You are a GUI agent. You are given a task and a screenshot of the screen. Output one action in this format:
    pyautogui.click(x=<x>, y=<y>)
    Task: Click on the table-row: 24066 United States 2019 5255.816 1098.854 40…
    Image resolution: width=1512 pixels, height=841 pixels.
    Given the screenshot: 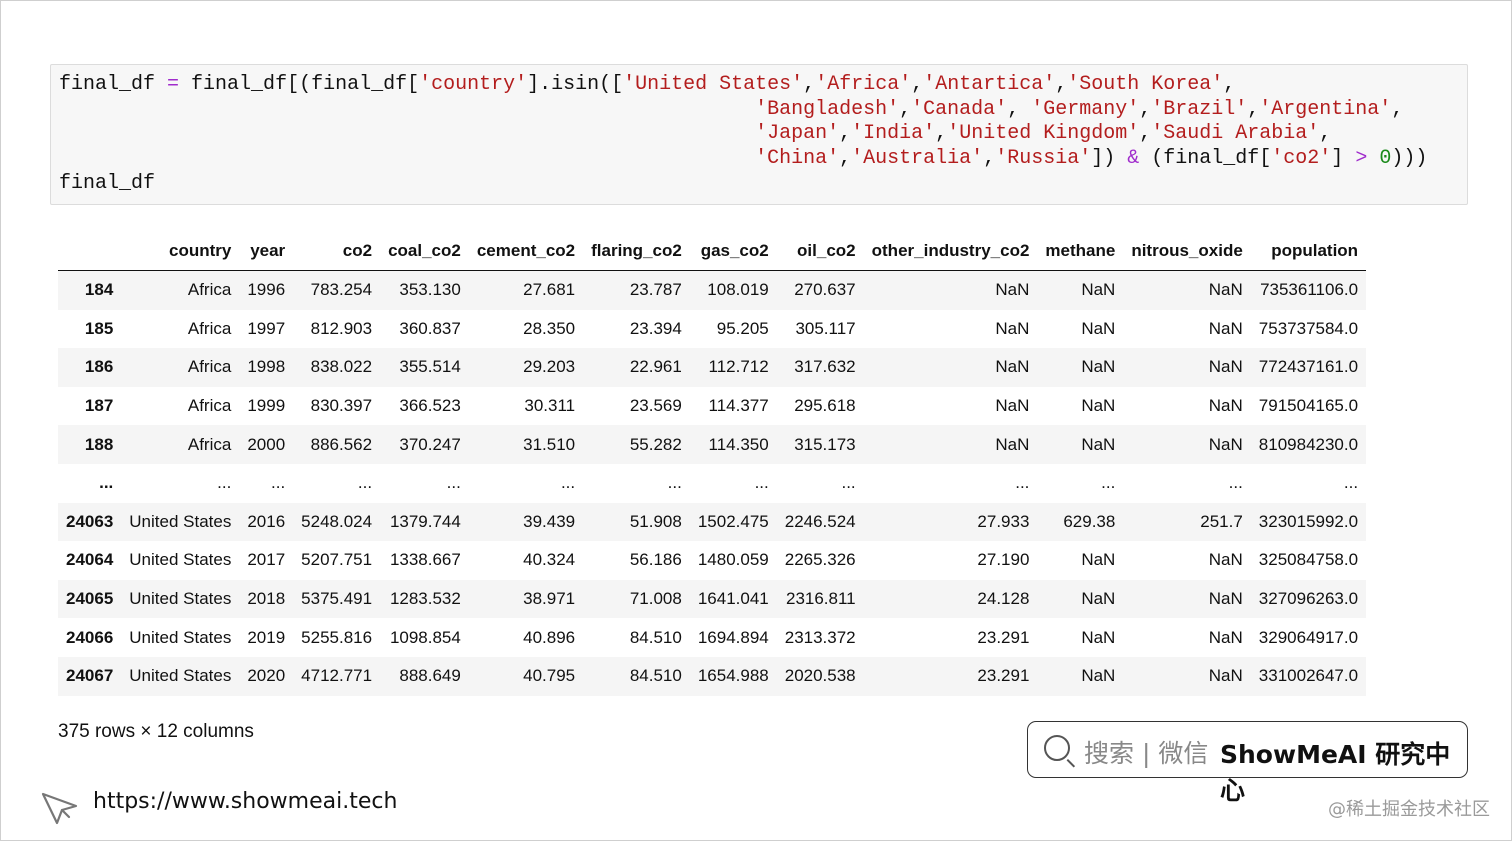 What is the action you would take?
    pyautogui.click(x=712, y=637)
    